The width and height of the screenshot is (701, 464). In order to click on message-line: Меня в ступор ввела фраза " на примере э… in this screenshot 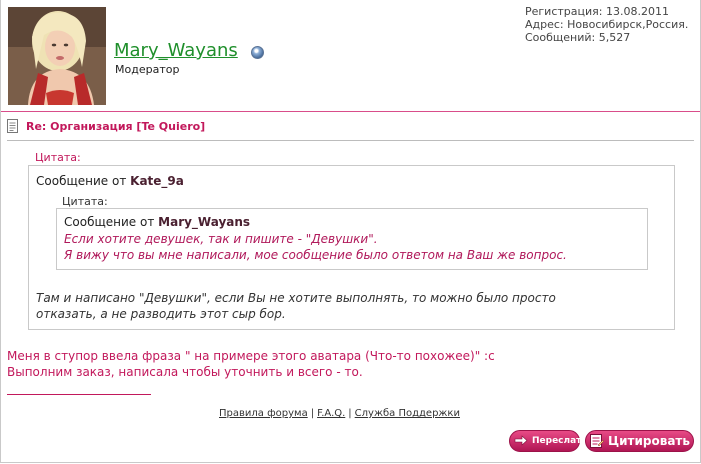, I will do `click(251, 356)`.